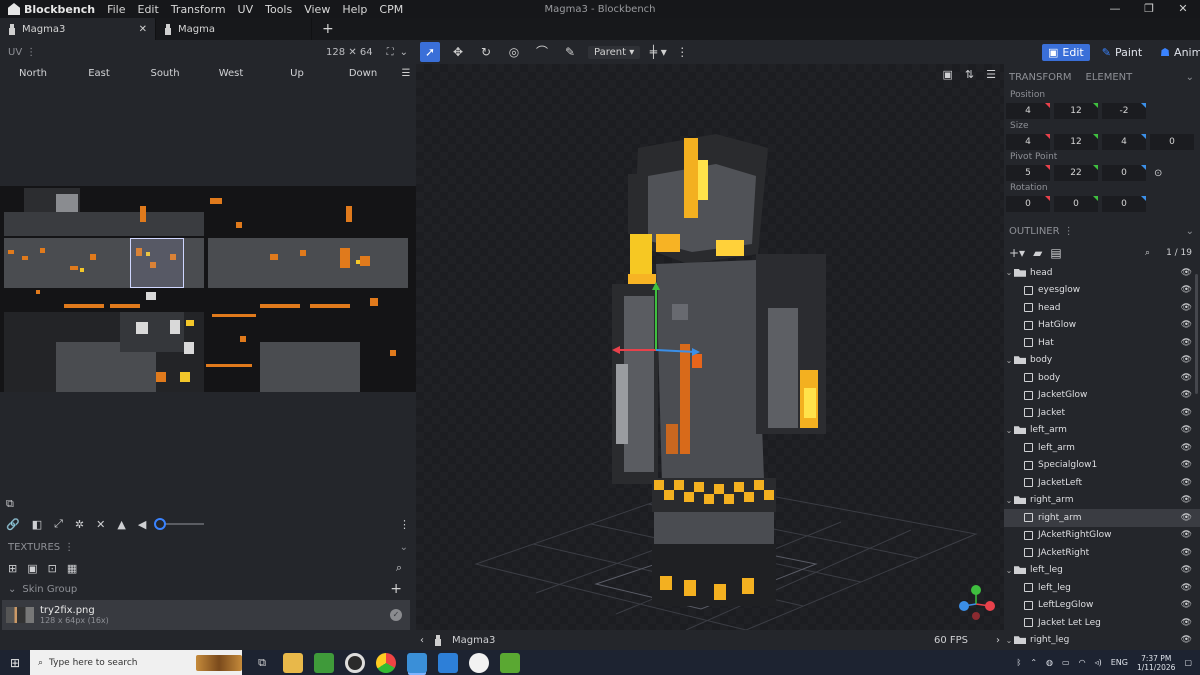 The image size is (1200, 675). I want to click on notifications-icon: ▢, so click(1188, 662).